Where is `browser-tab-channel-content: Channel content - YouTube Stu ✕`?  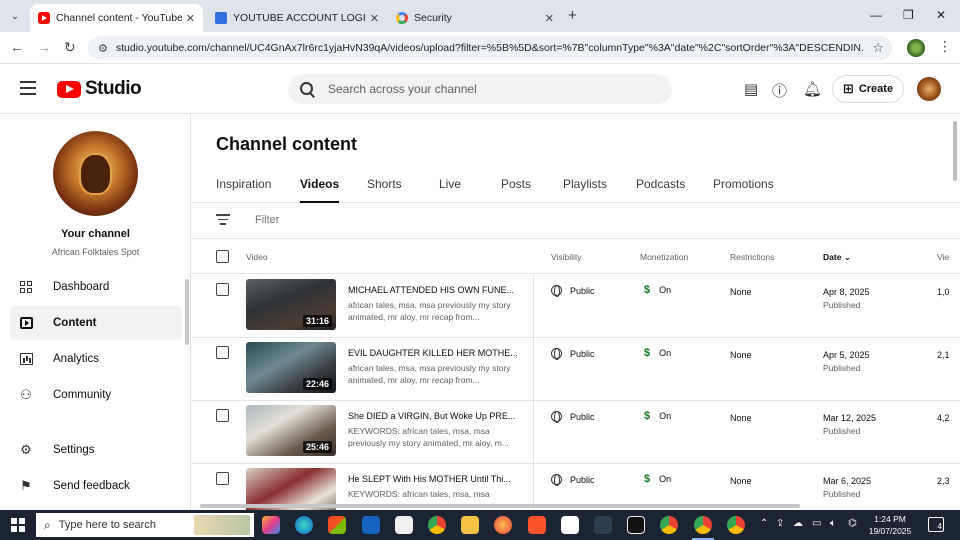 browser-tab-channel-content: Channel content - YouTube Stu ✕ is located at coordinates (116, 18).